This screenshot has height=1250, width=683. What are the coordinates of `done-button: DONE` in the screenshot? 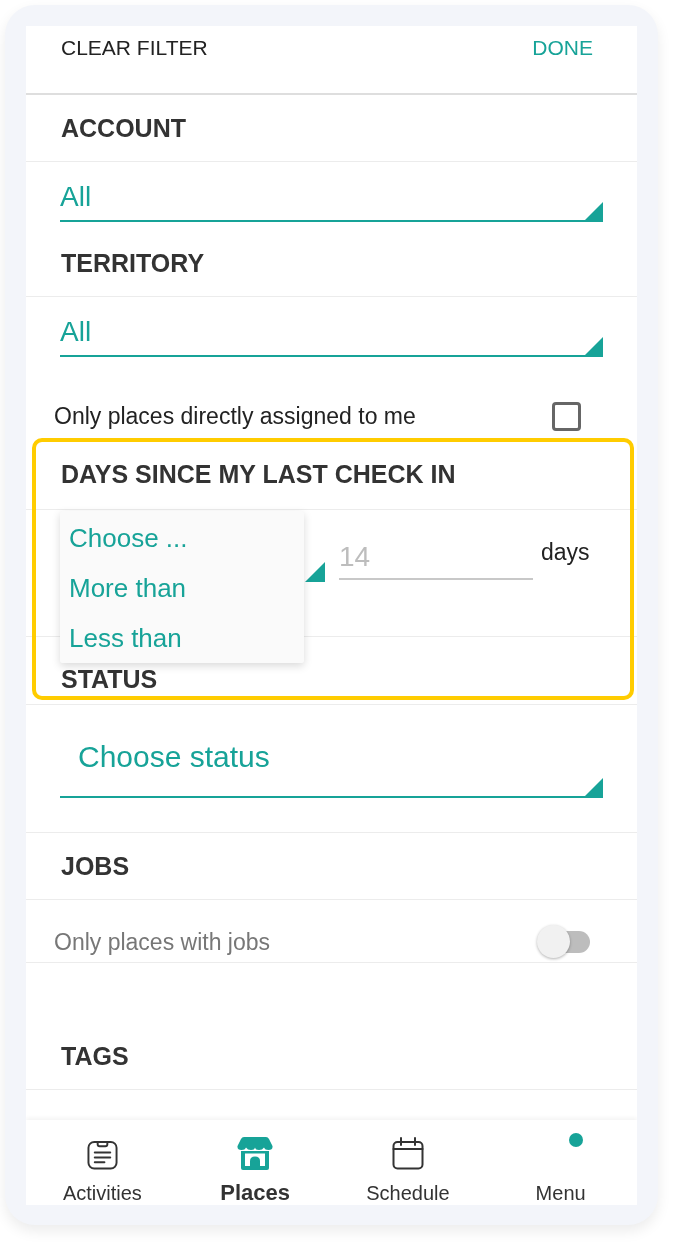 It's located at (562, 48).